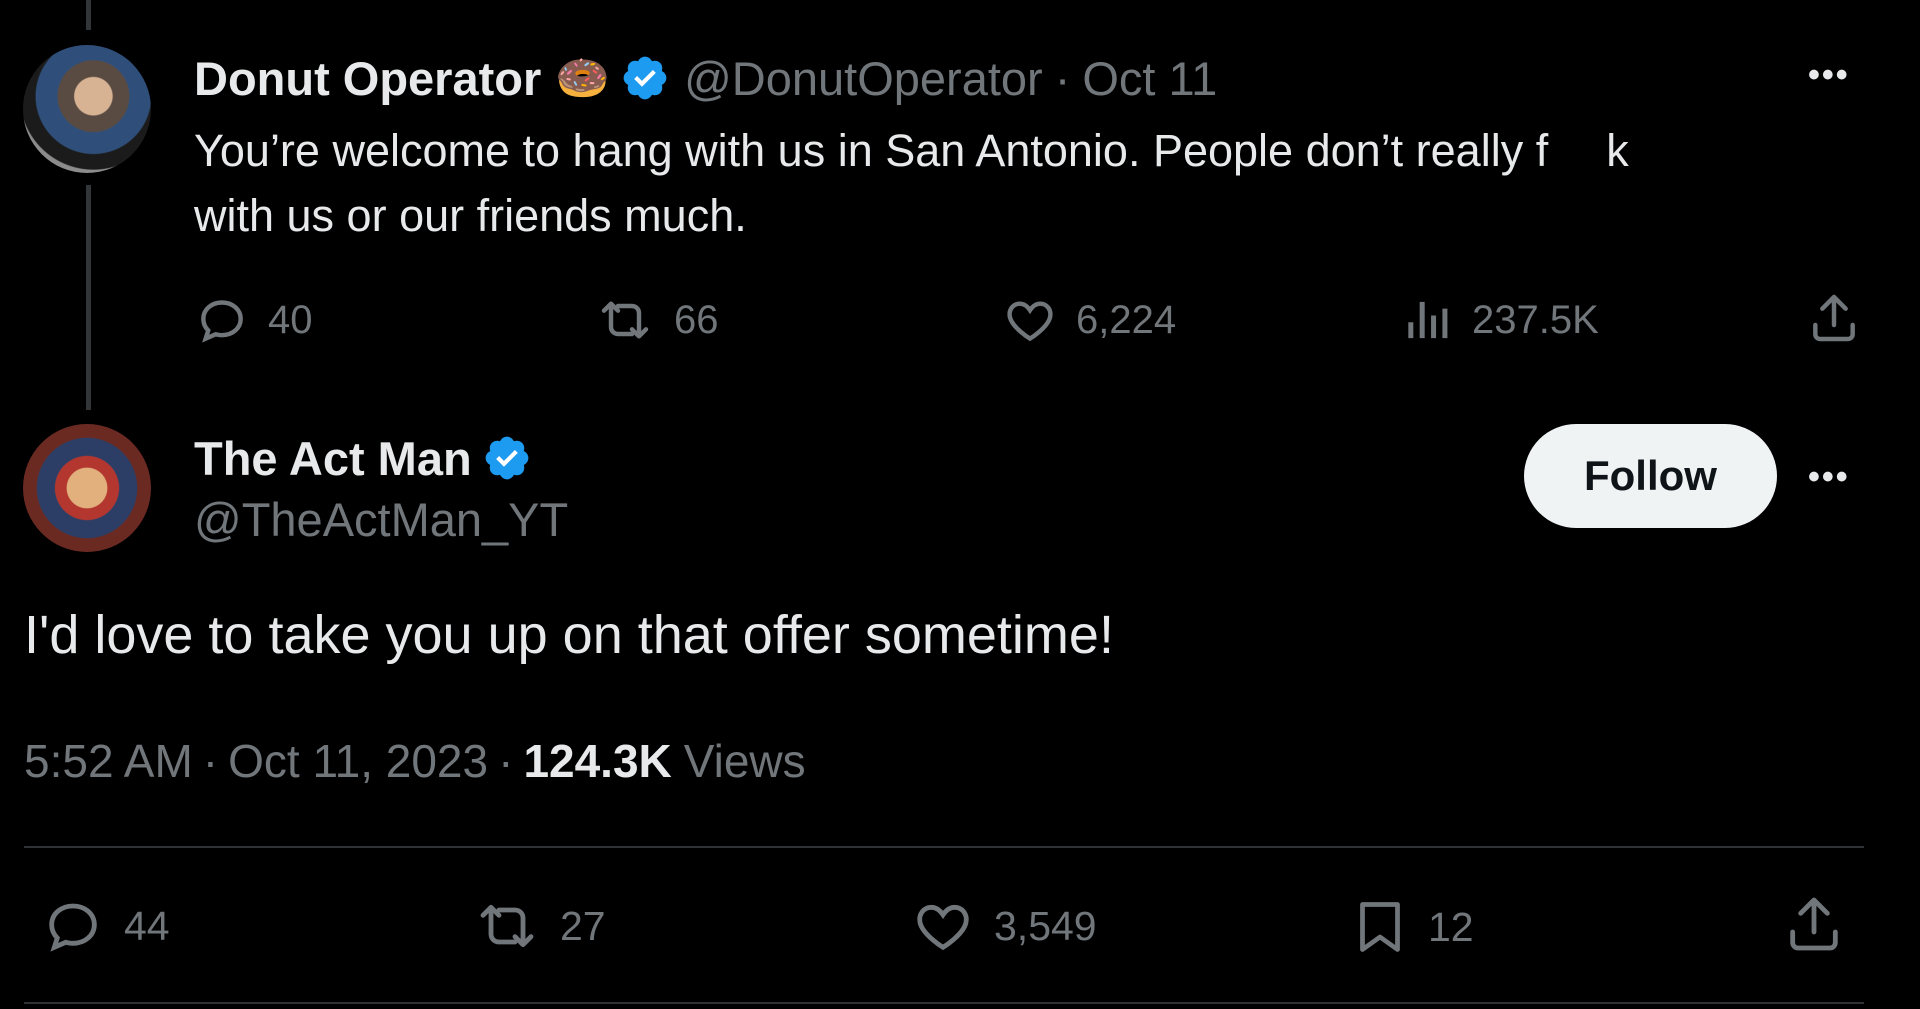 This screenshot has height=1009, width=1920. Describe the element at coordinates (583, 925) in the screenshot. I see `main-repost-count: 27` at that location.